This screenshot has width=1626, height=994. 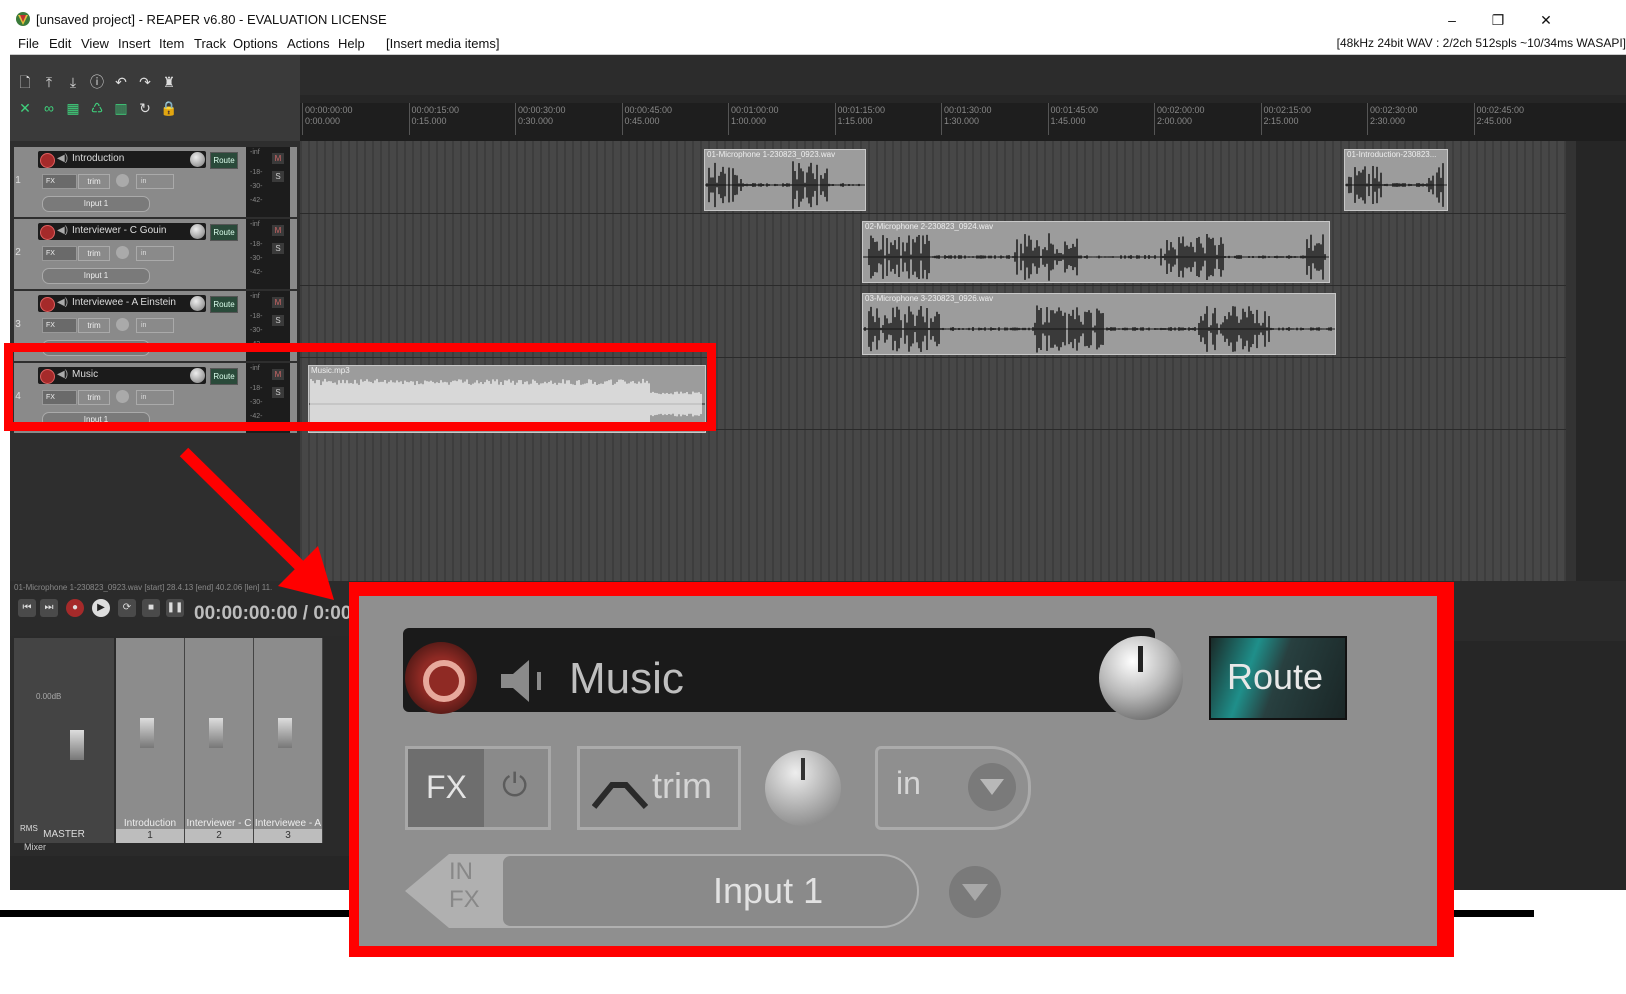 I want to click on menu-item: Item, so click(x=171, y=43).